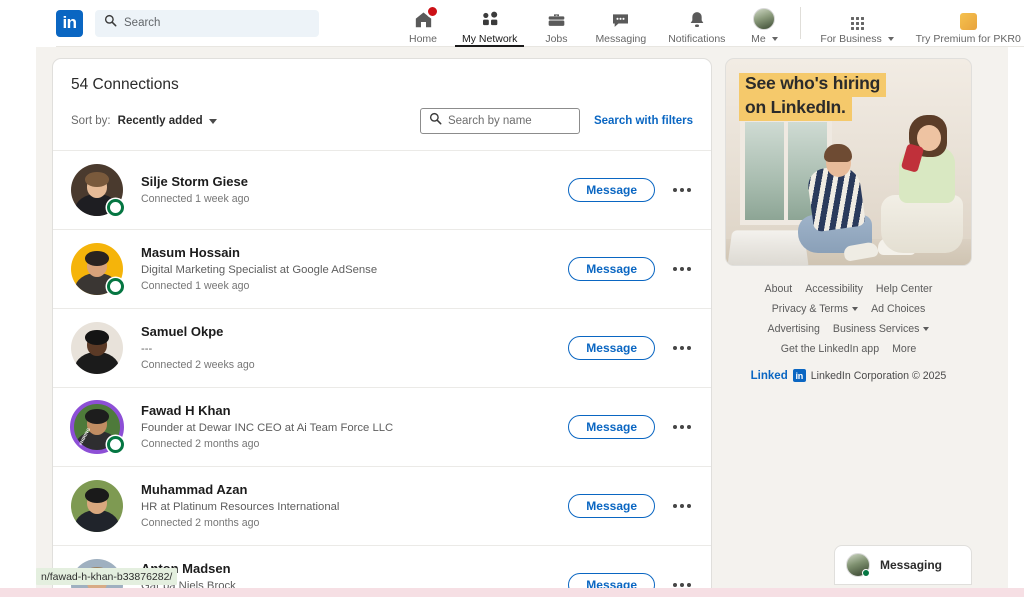 This screenshot has width=1024, height=597. I want to click on network-icon, so click(490, 18).